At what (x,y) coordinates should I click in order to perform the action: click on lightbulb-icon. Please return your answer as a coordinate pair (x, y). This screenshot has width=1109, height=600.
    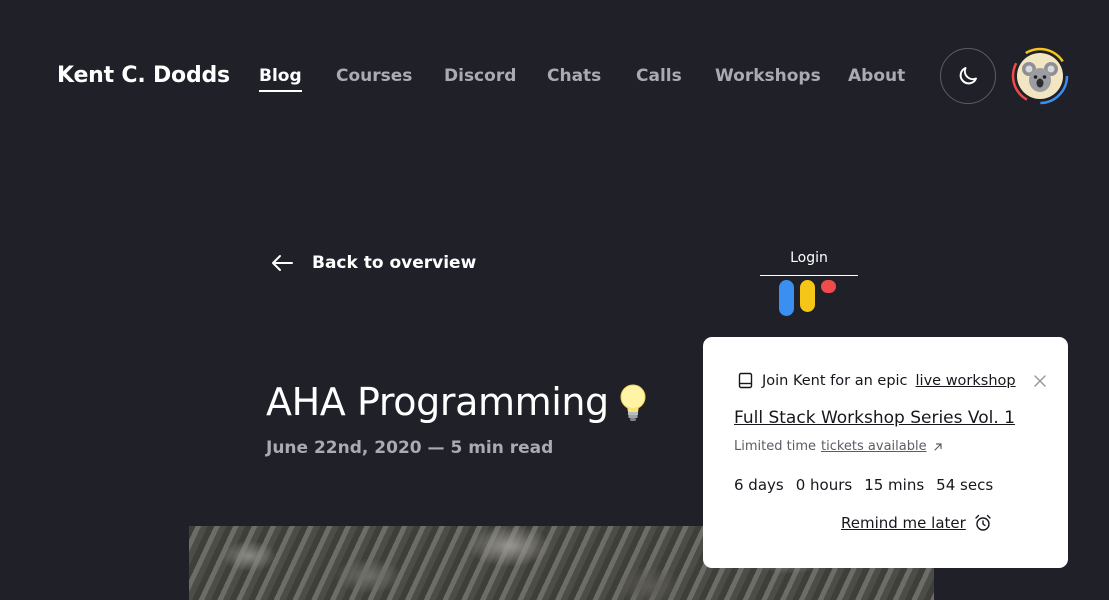
    Looking at the image, I should click on (633, 402).